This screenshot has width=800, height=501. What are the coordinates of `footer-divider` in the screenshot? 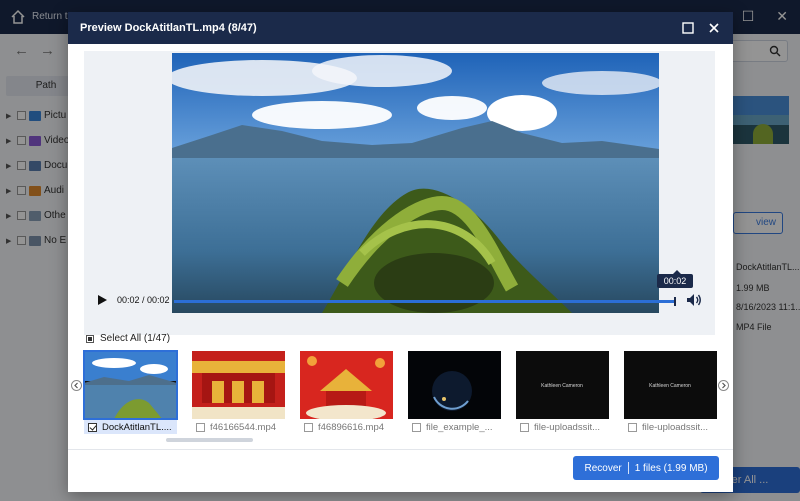 It's located at (400, 449).